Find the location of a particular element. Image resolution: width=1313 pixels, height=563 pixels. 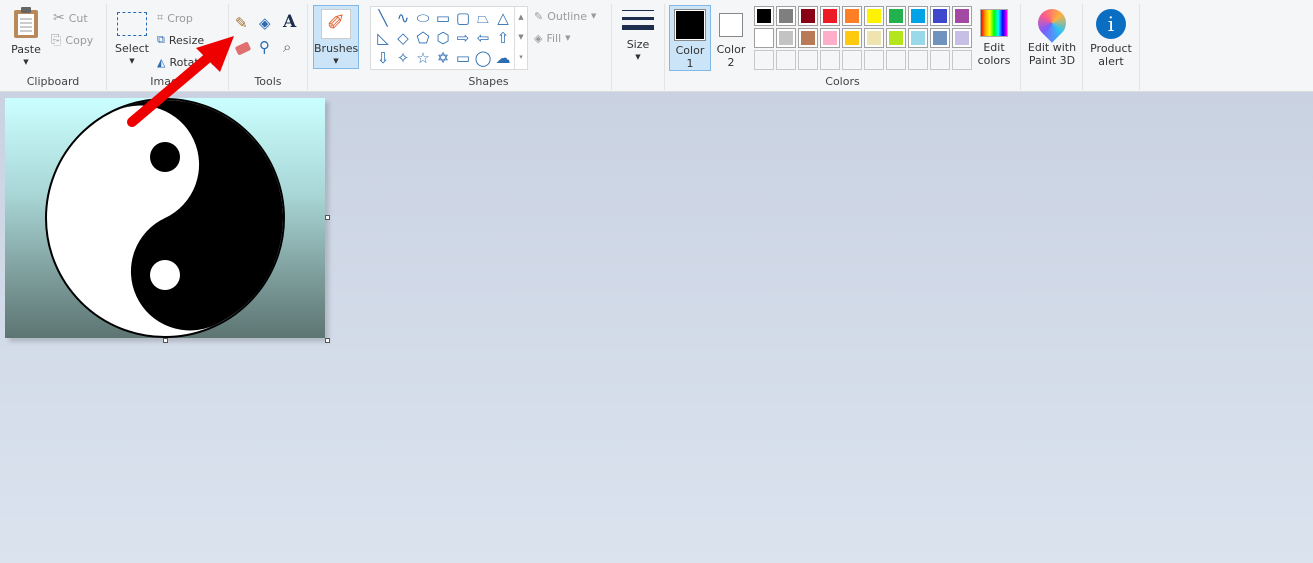

color-picker-icon: ⚲ is located at coordinates (264, 47).